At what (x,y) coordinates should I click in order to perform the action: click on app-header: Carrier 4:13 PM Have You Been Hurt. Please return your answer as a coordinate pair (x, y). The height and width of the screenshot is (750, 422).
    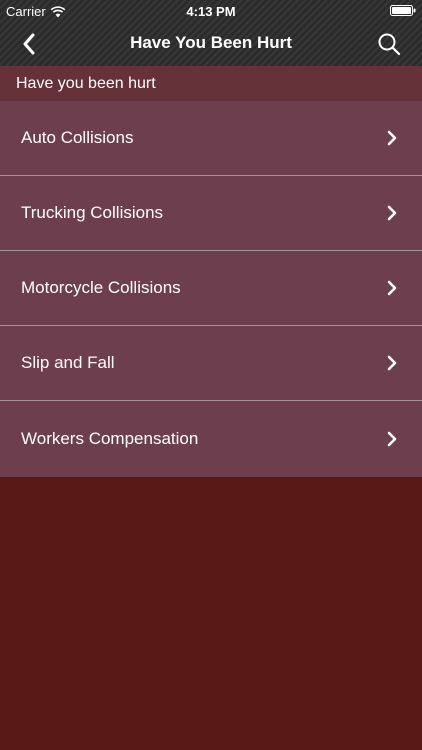
    Looking at the image, I should click on (211, 33).